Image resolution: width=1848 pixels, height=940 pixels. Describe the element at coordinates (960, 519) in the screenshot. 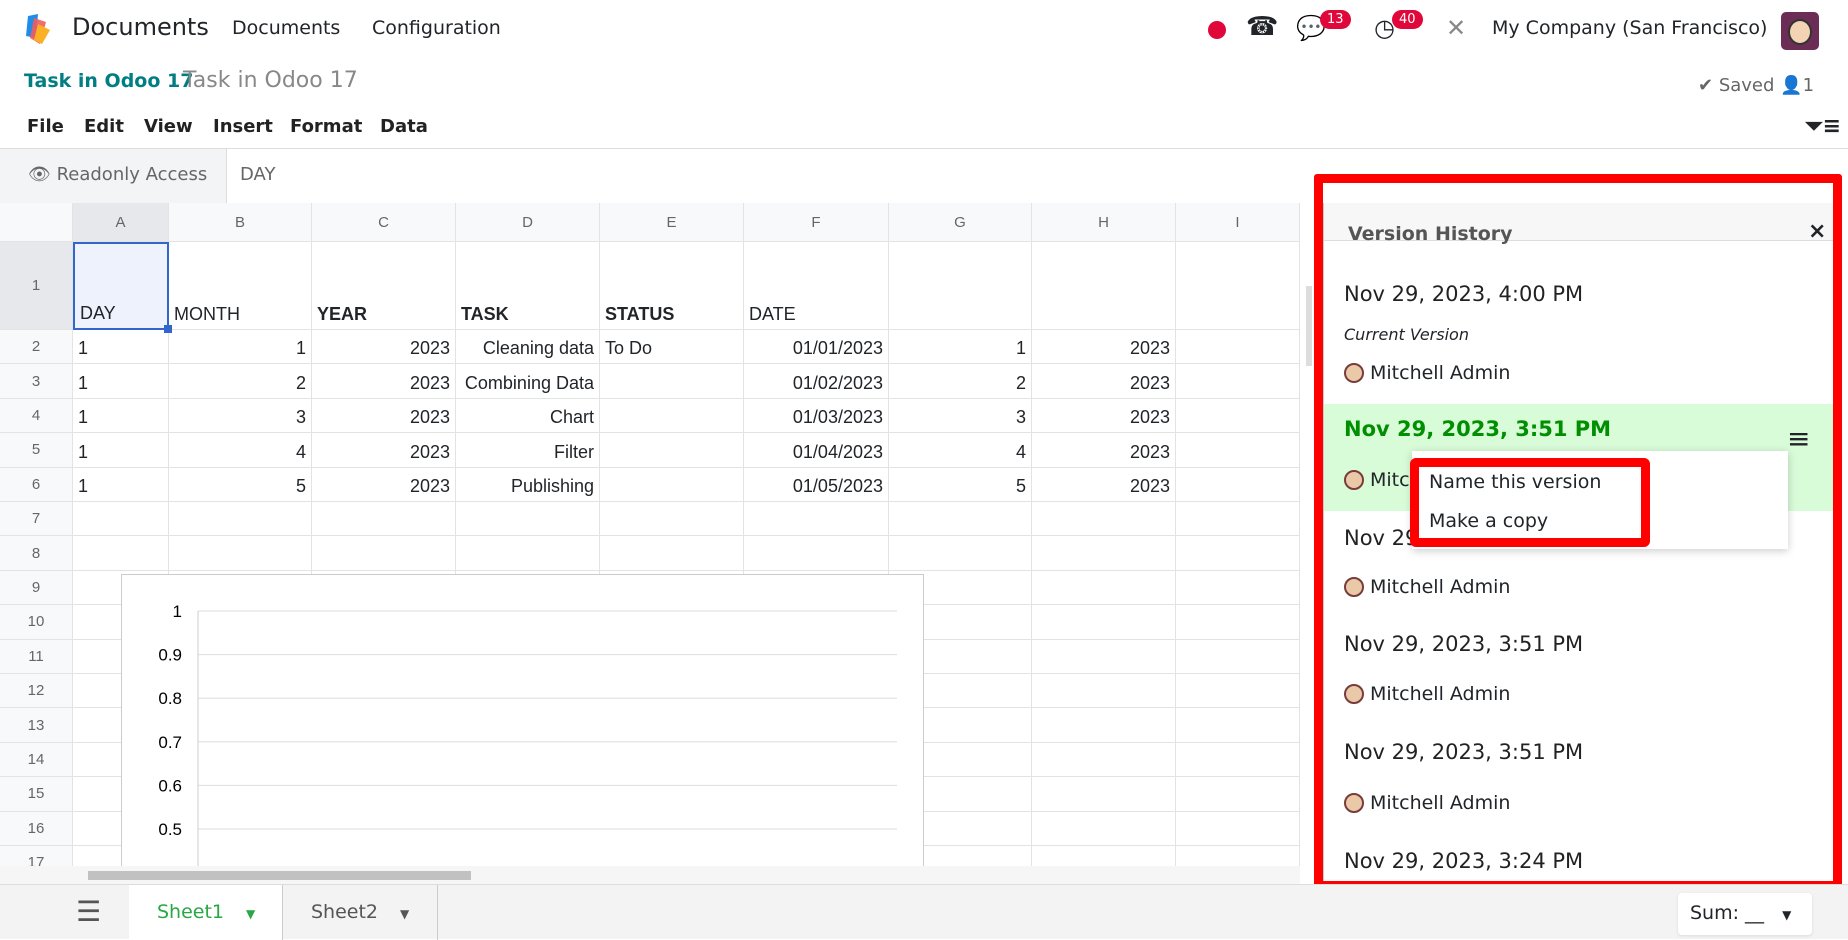

I see `cell-G7` at that location.